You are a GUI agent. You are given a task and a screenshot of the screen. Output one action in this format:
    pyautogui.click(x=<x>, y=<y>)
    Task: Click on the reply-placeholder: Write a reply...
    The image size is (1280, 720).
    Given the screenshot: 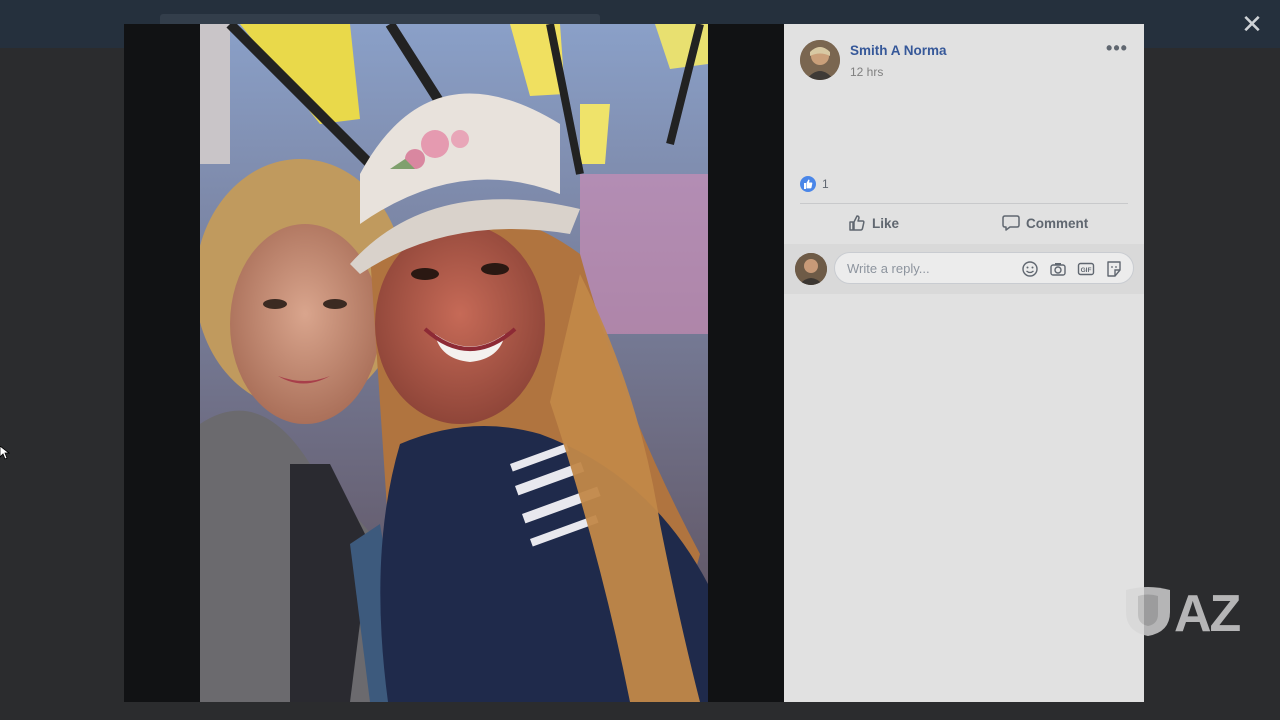 What is the action you would take?
    pyautogui.click(x=888, y=268)
    